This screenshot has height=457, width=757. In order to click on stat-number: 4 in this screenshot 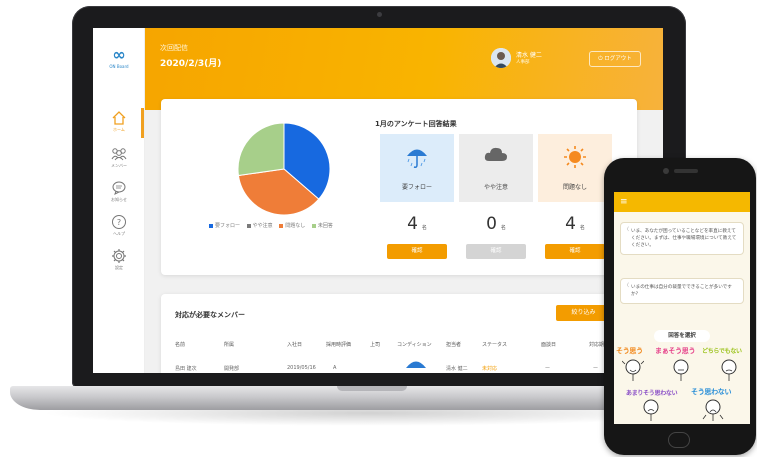, I will do `click(570, 224)`.